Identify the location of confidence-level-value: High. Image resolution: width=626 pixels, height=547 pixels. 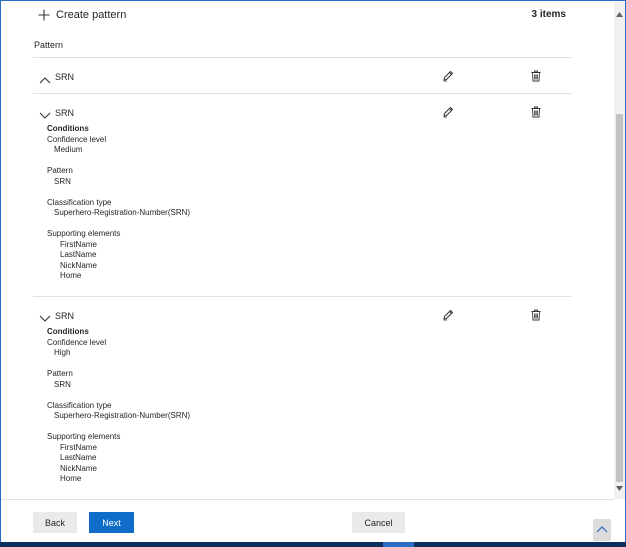
(62, 352).